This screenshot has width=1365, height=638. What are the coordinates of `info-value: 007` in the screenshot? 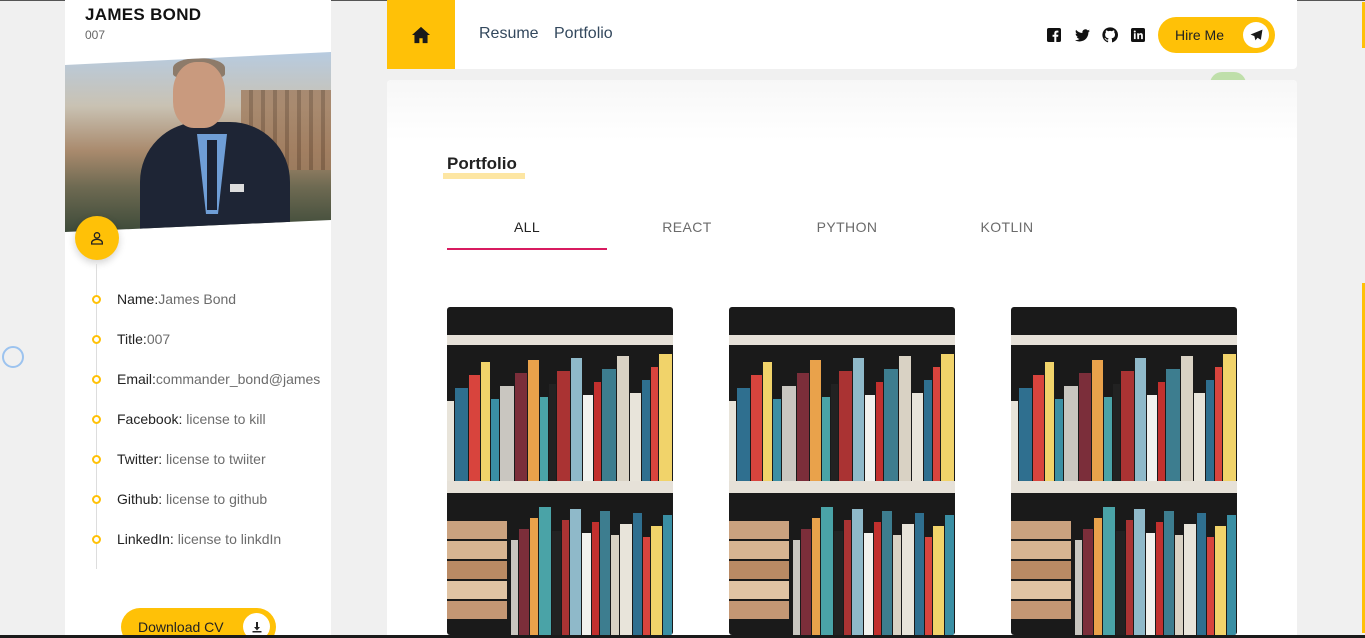 It's located at (158, 339).